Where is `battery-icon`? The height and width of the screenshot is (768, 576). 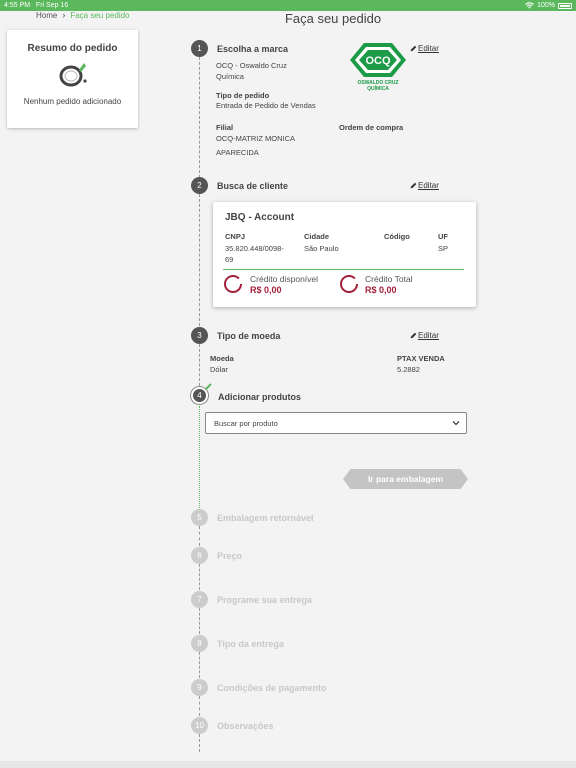
battery-icon is located at coordinates (565, 5).